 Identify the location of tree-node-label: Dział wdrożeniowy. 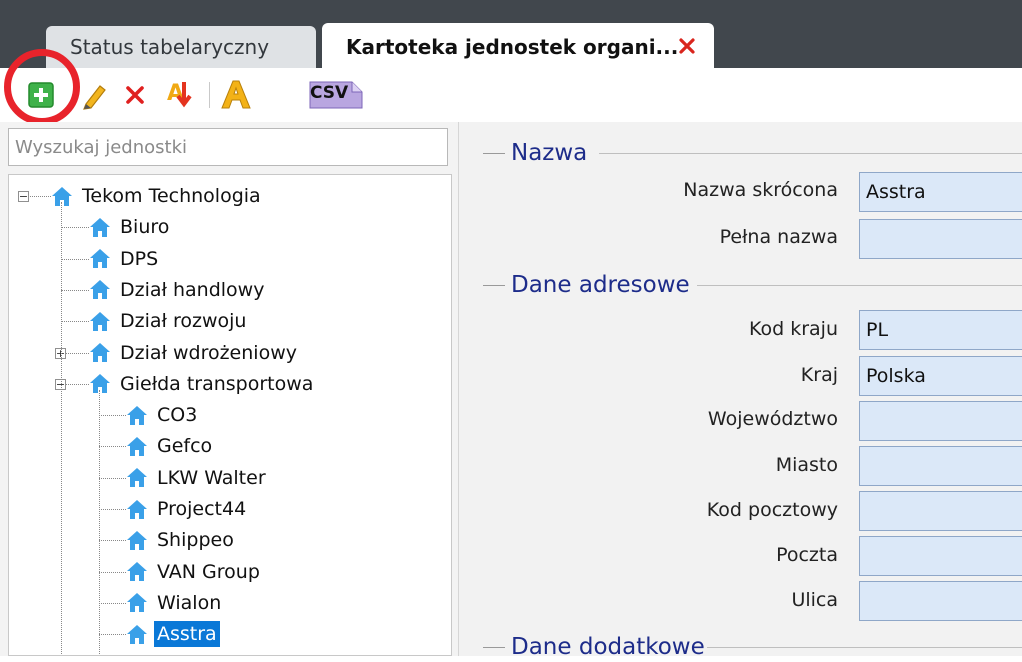
(208, 352).